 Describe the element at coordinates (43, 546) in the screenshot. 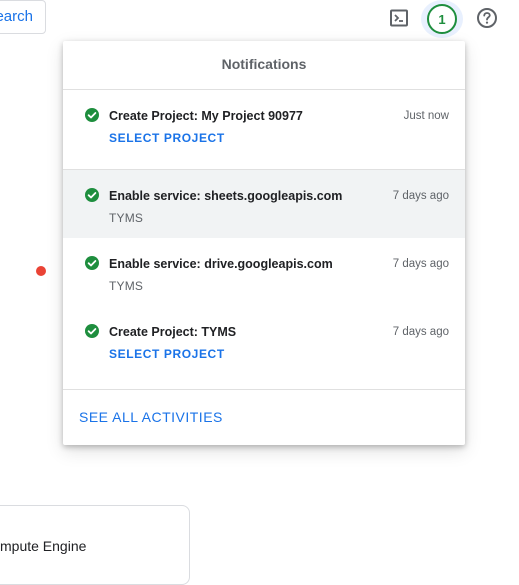

I see `compute-engine-label: mpute Engine` at that location.